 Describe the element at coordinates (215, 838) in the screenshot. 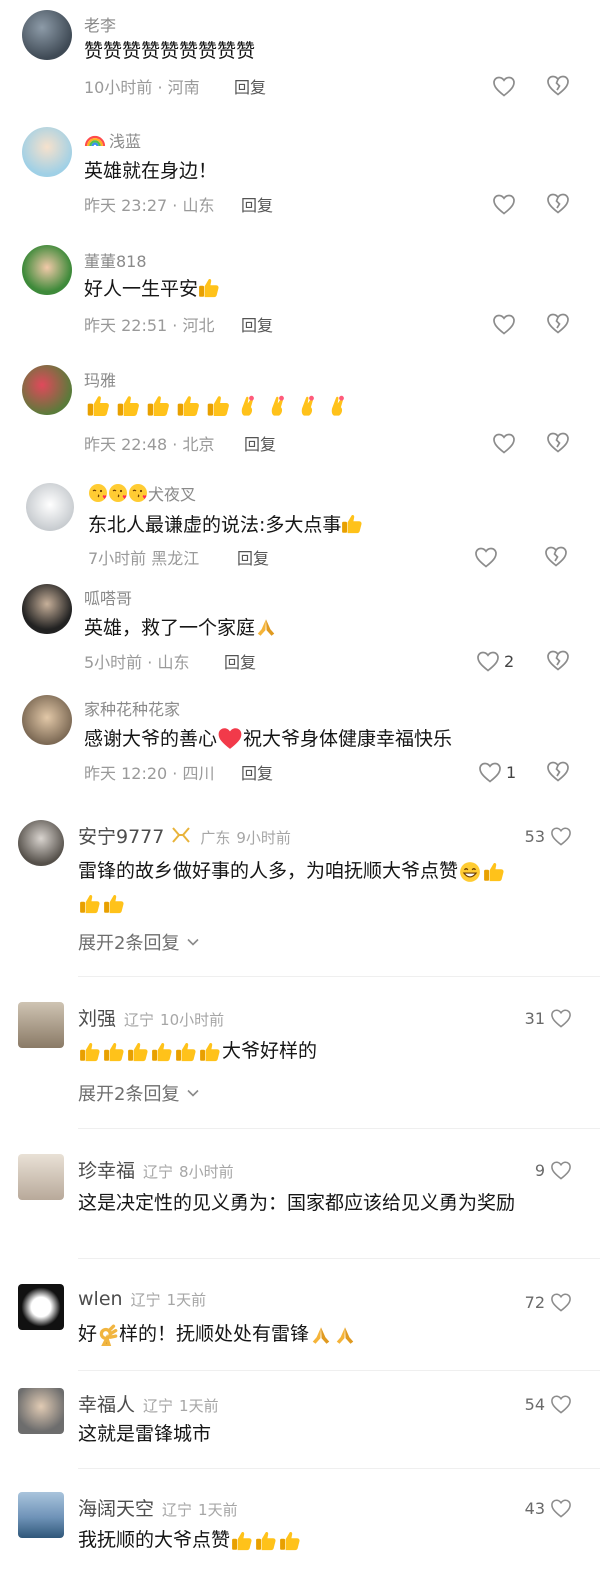

I see `comment-location: 广东` at that location.